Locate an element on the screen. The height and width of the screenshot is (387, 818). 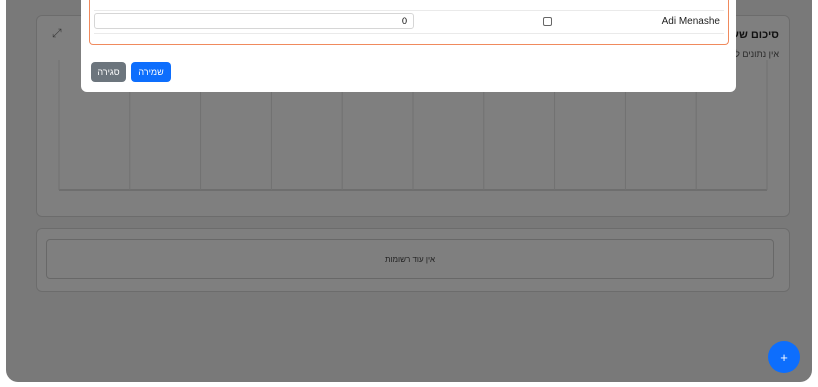
members-table: Adi Menashe is located at coordinates (409, 22).